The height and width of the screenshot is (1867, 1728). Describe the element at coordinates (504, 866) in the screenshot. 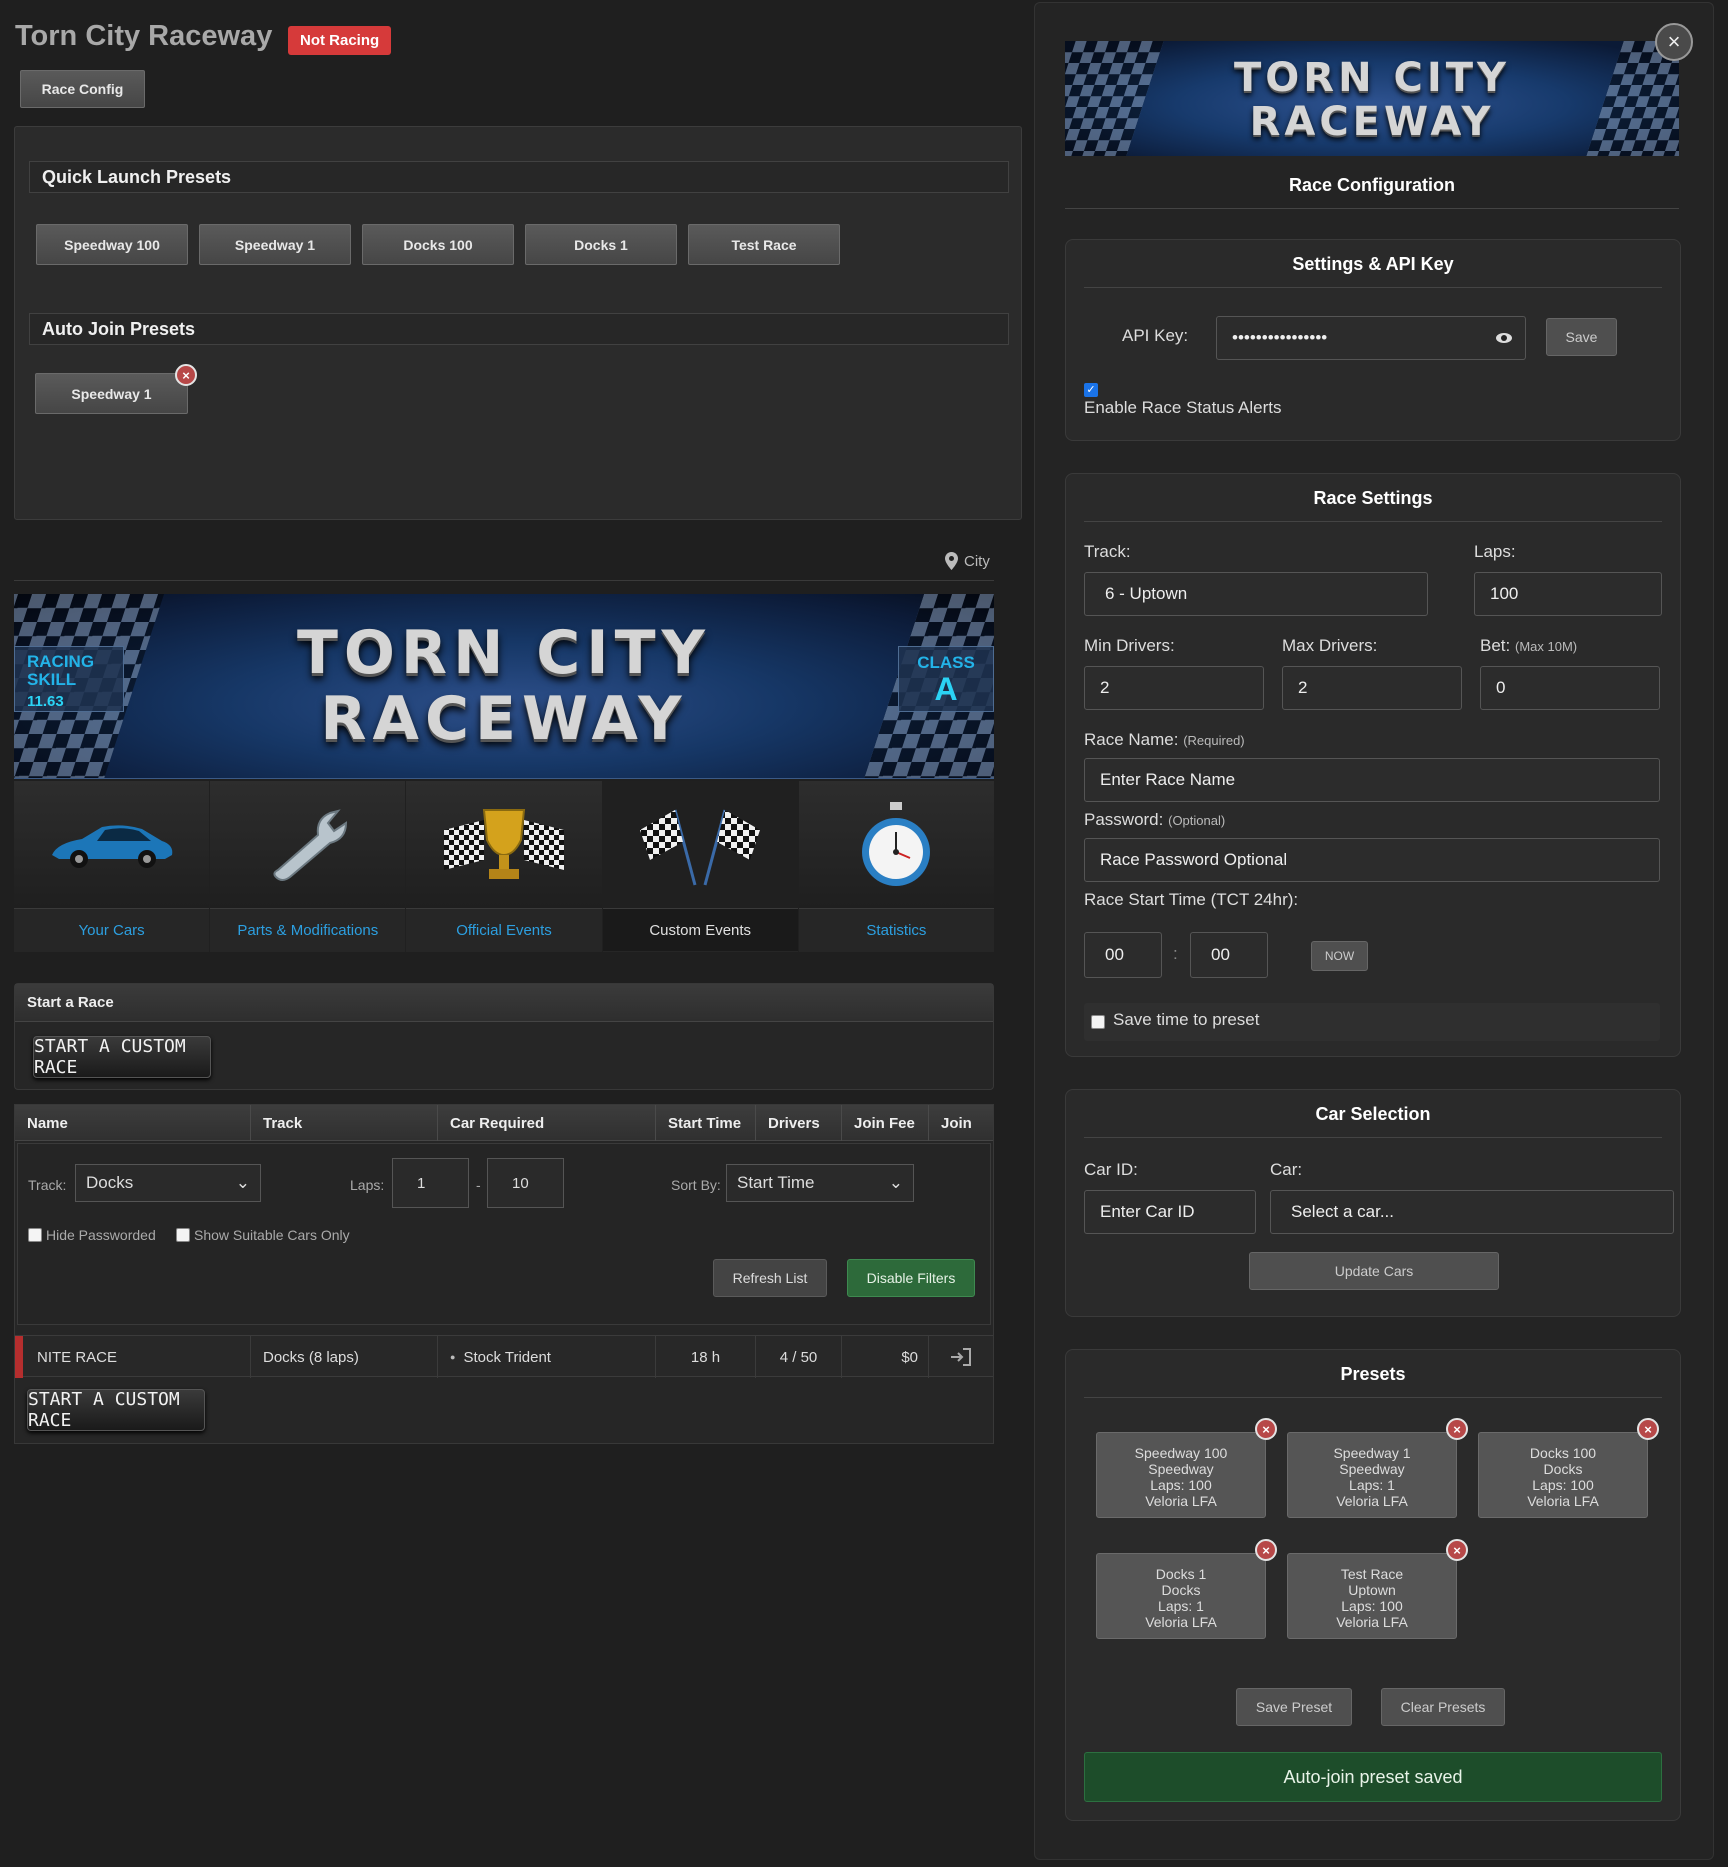

I see `nav-official-events: Official Events` at that location.